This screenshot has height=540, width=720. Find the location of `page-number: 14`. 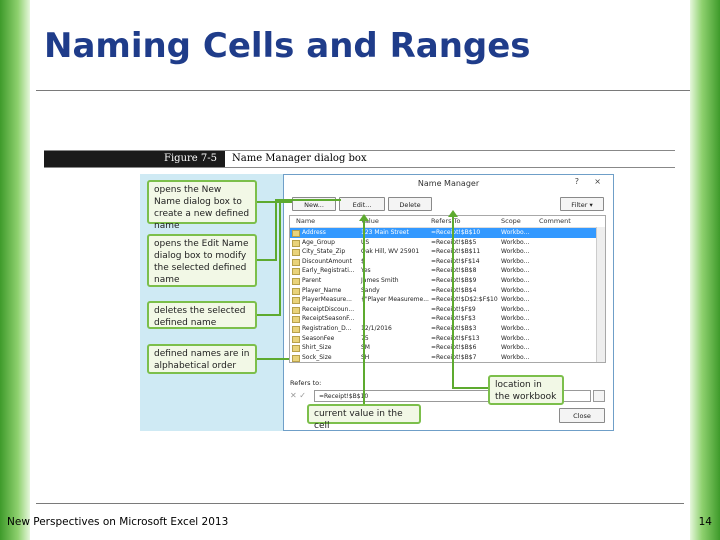

page-number: 14 is located at coordinates (705, 522).